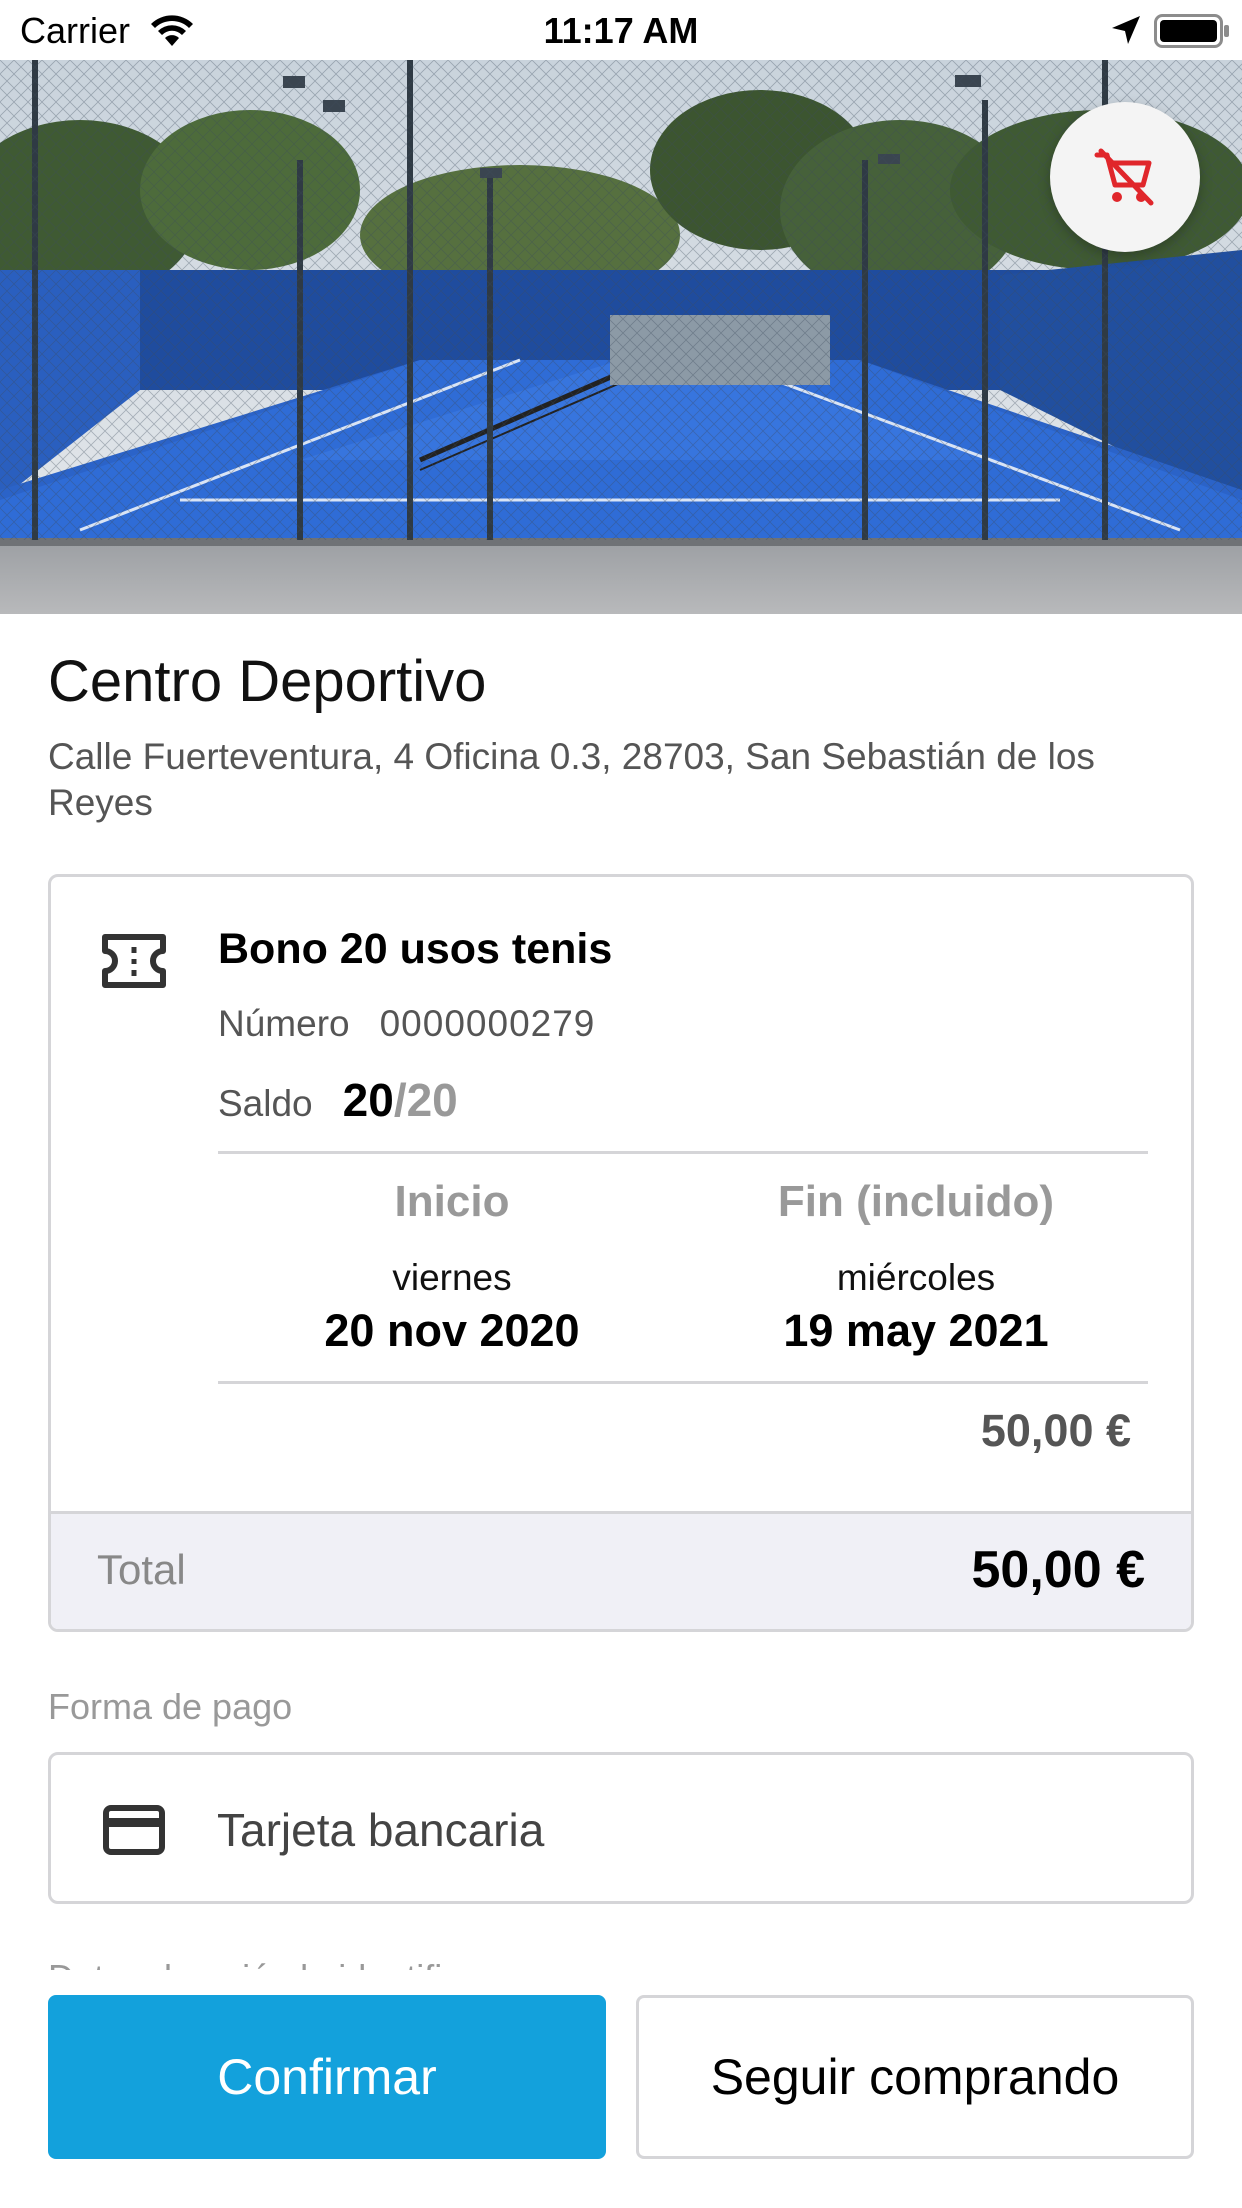  I want to click on end-date: Fin (incluido) miércoles 19 may 2021, so click(916, 1267).